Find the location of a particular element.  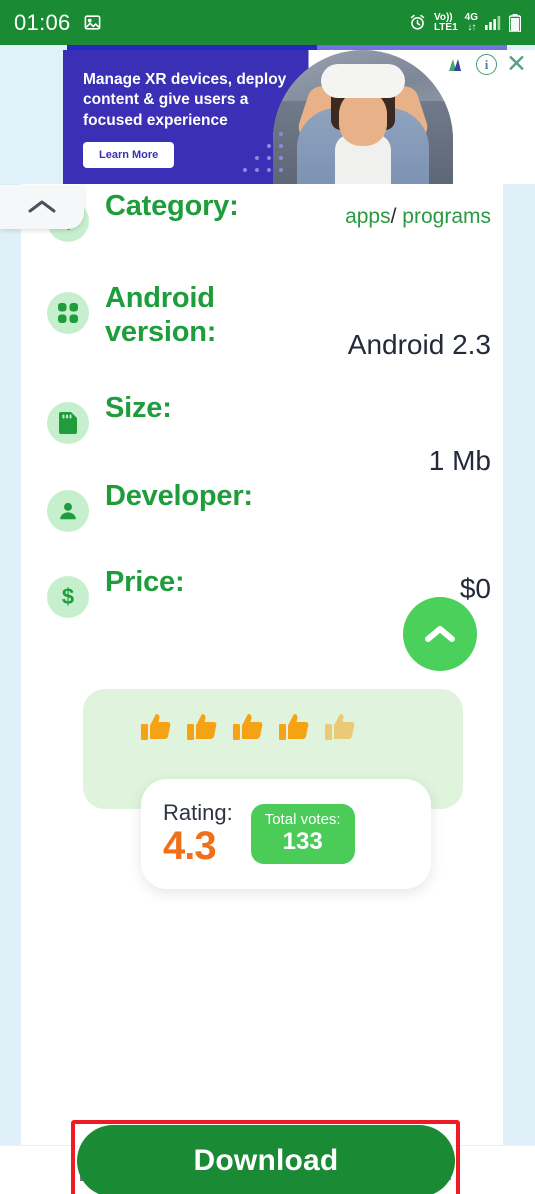

total-votes-value: 133 is located at coordinates (302, 842).